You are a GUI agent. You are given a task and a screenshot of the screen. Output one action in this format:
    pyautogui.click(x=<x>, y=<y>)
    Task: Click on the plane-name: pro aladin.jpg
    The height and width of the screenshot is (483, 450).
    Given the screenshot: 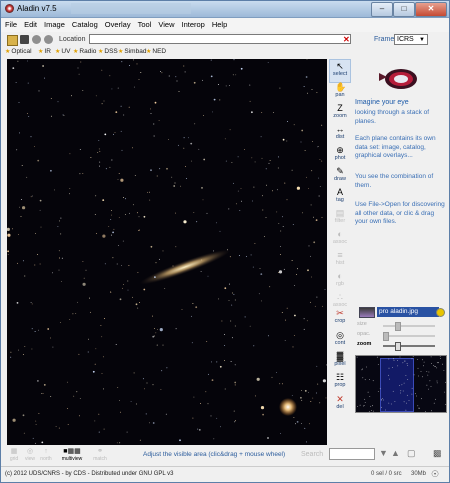 What is the action you would take?
    pyautogui.click(x=408, y=312)
    